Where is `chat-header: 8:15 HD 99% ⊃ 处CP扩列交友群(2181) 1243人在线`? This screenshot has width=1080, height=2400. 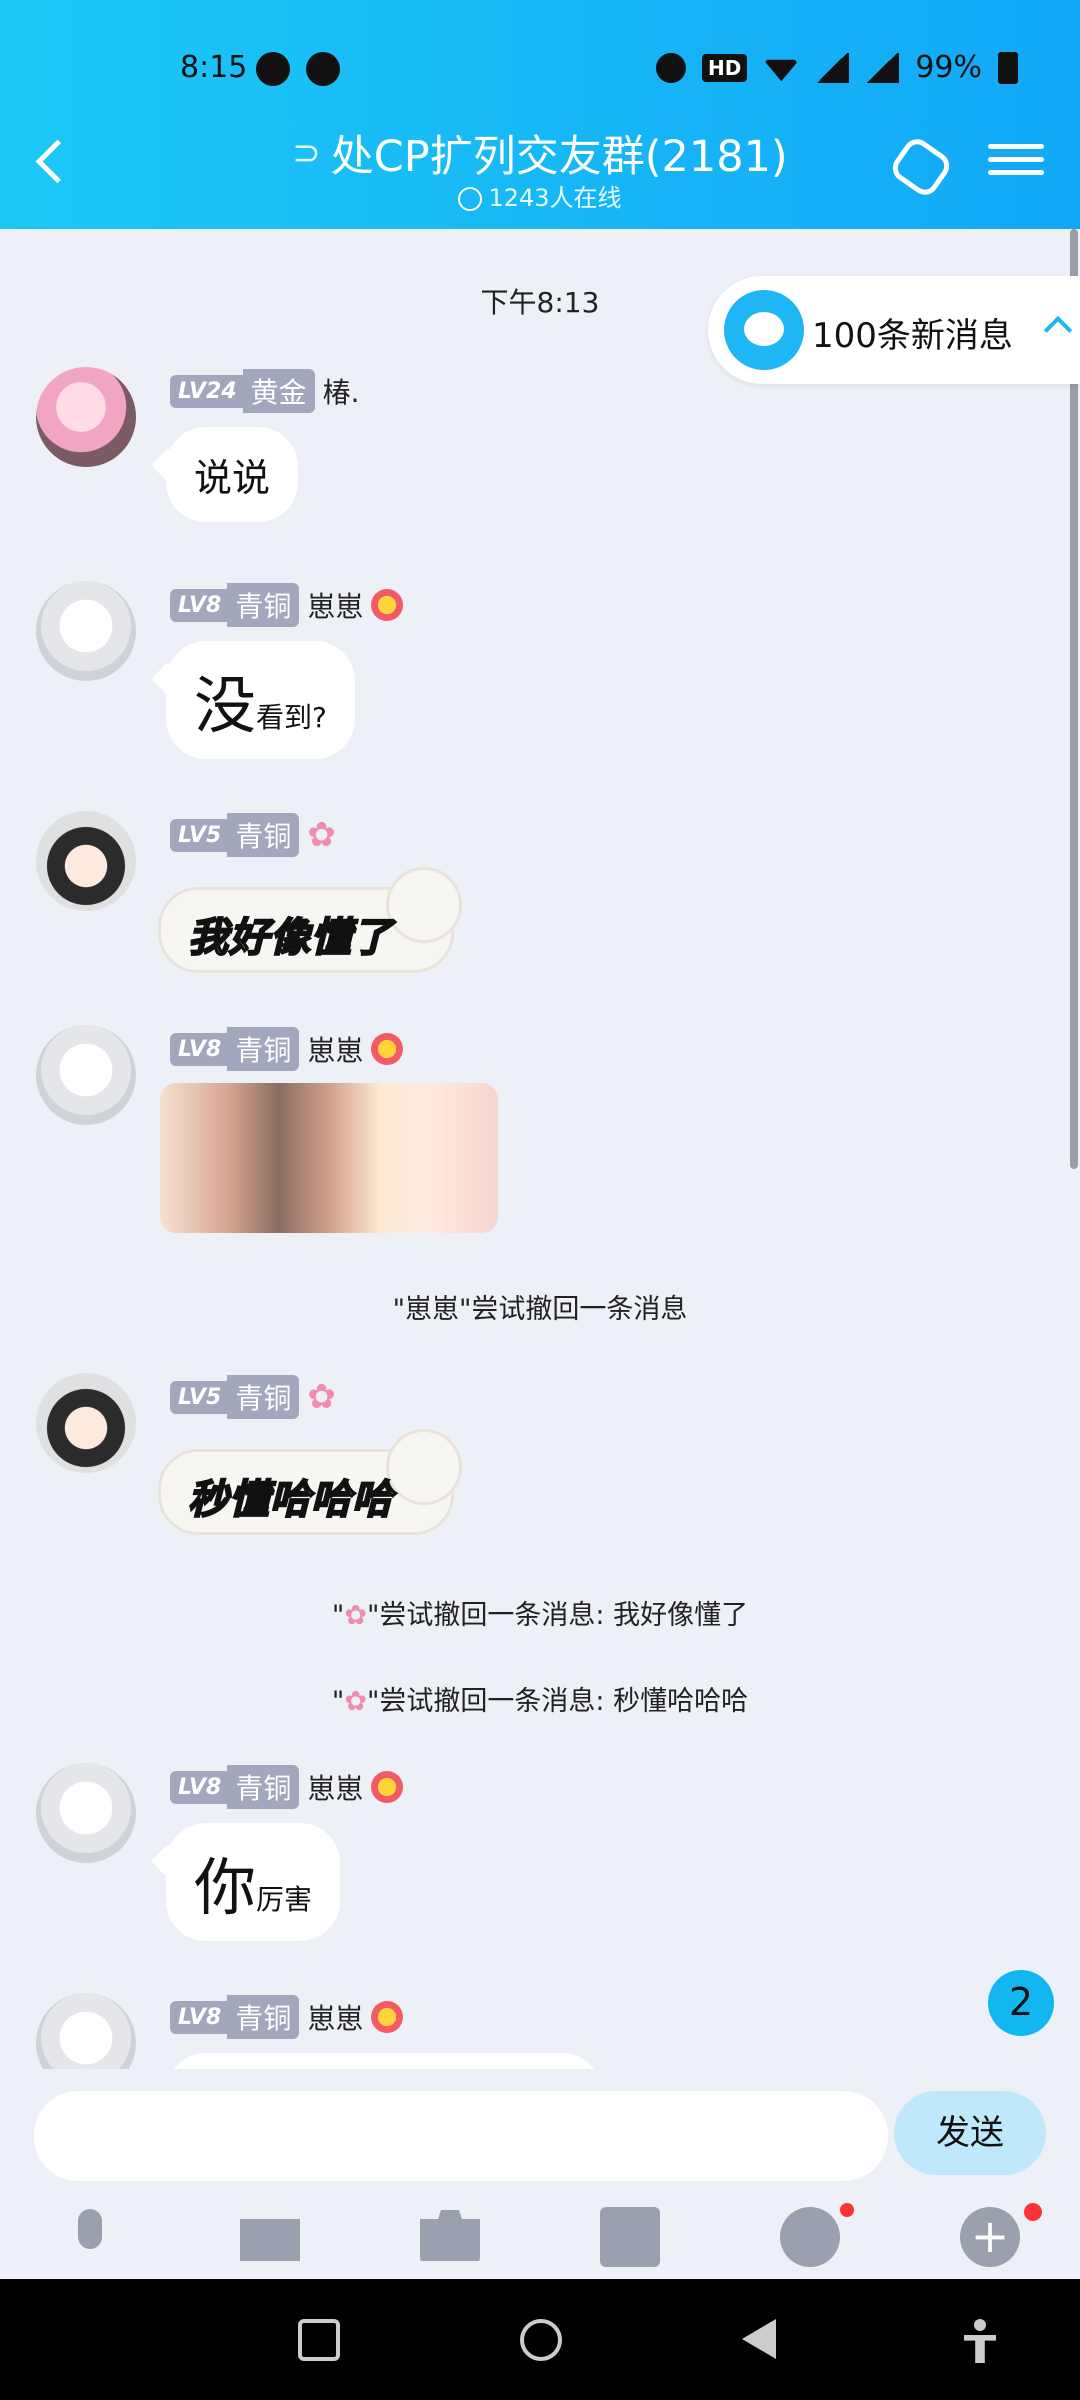
chat-header: 8:15 HD 99% ⊃ 处CP扩列交友群(2181) 1243人在线 is located at coordinates (540, 114).